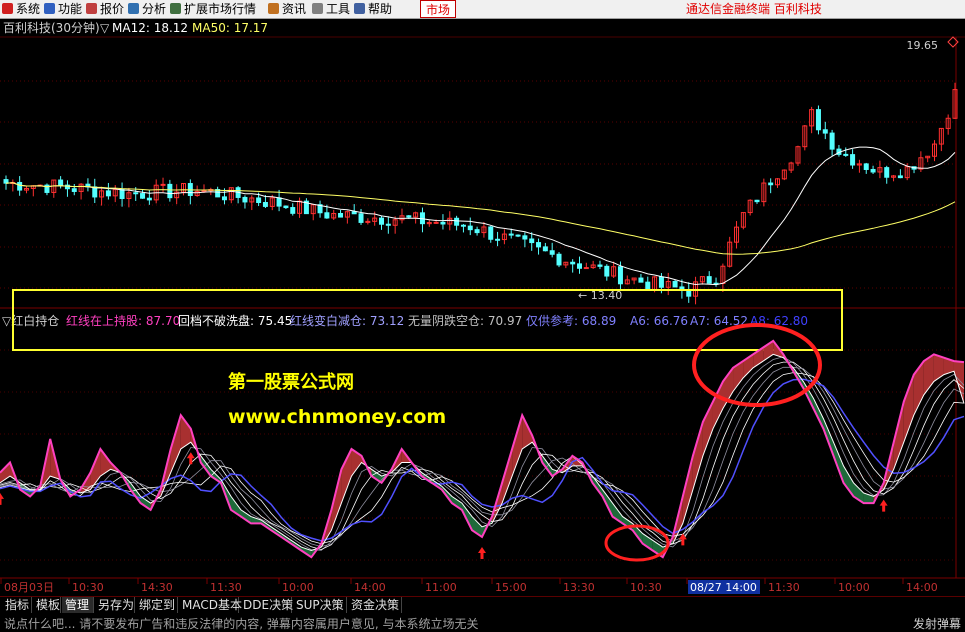 This screenshot has width=965, height=632. What do you see at coordinates (380, 9) in the screenshot?
I see `menu-item-7: 帮助` at bounding box center [380, 9].